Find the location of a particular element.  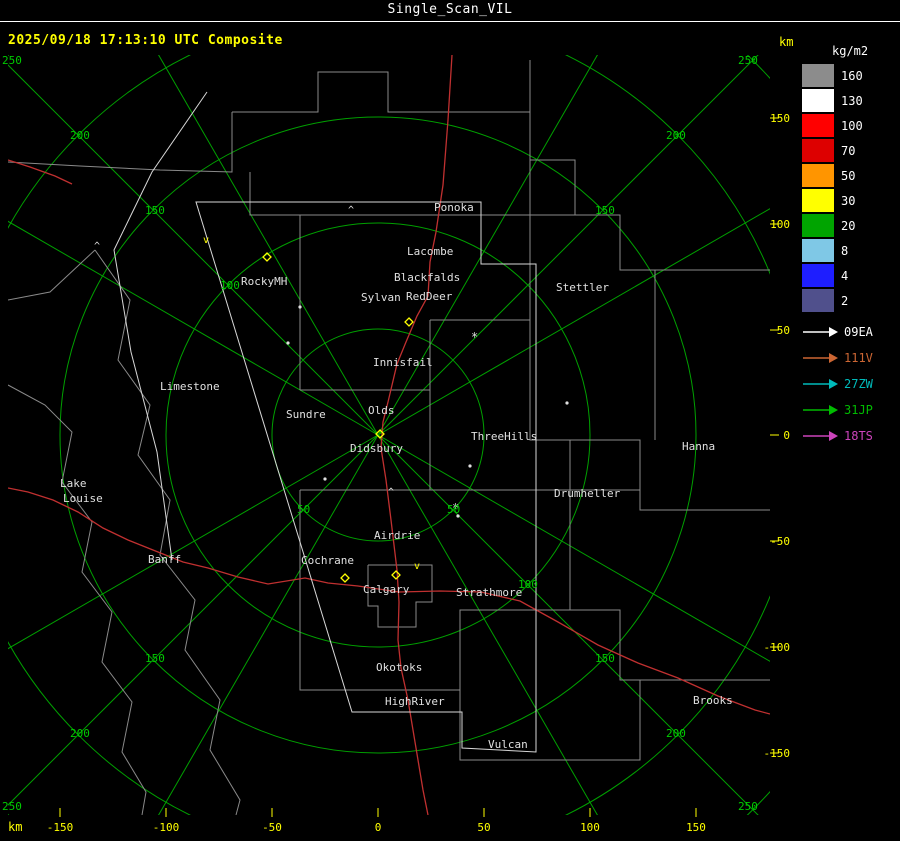

bottom-axis-tick-label: -50 is located at coordinates (272, 827).